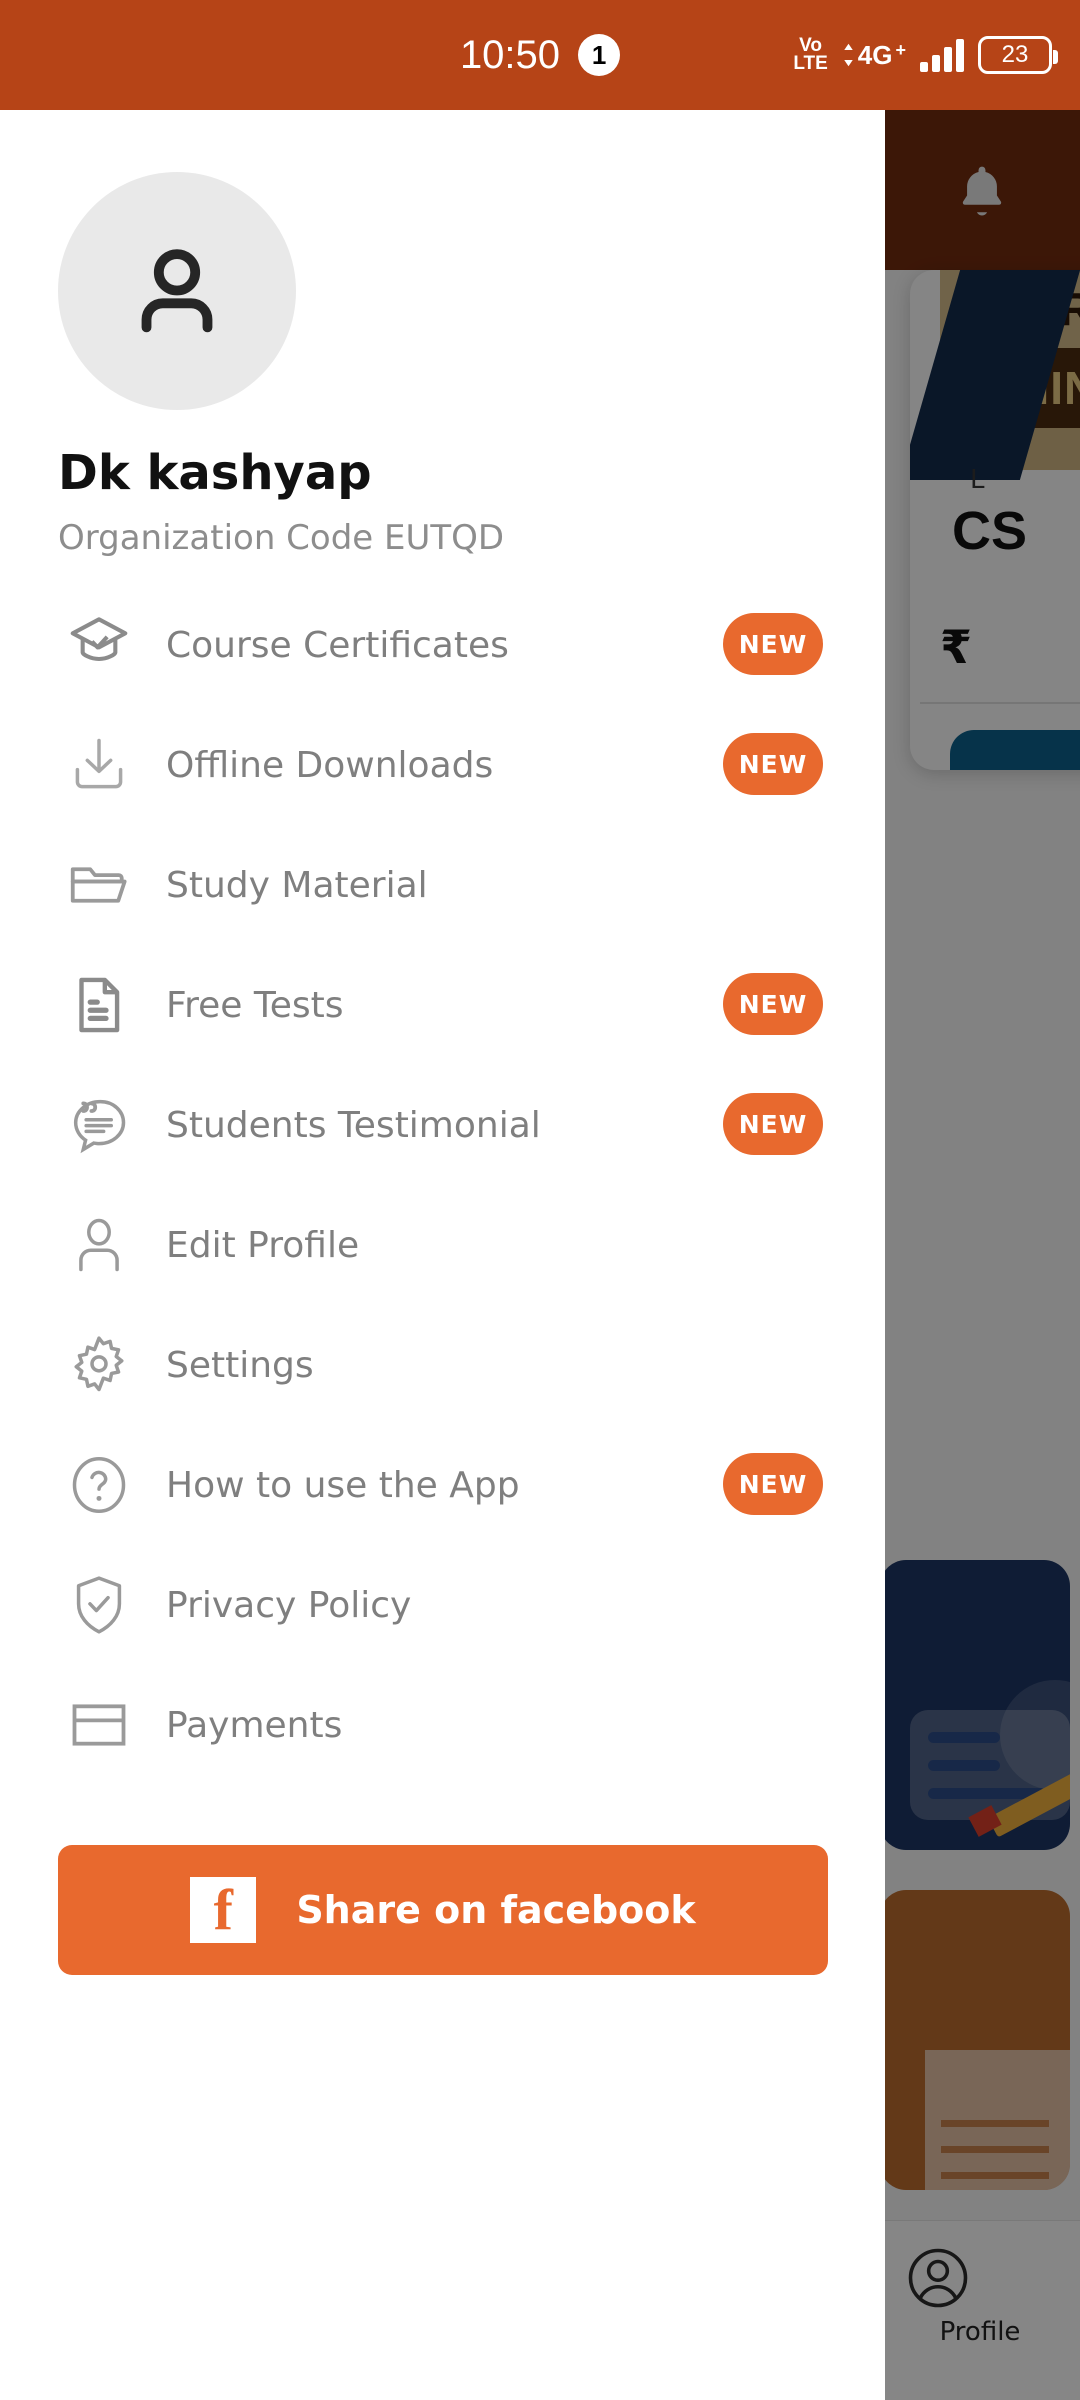  I want to click on battery-icon: 23, so click(1018, 55).